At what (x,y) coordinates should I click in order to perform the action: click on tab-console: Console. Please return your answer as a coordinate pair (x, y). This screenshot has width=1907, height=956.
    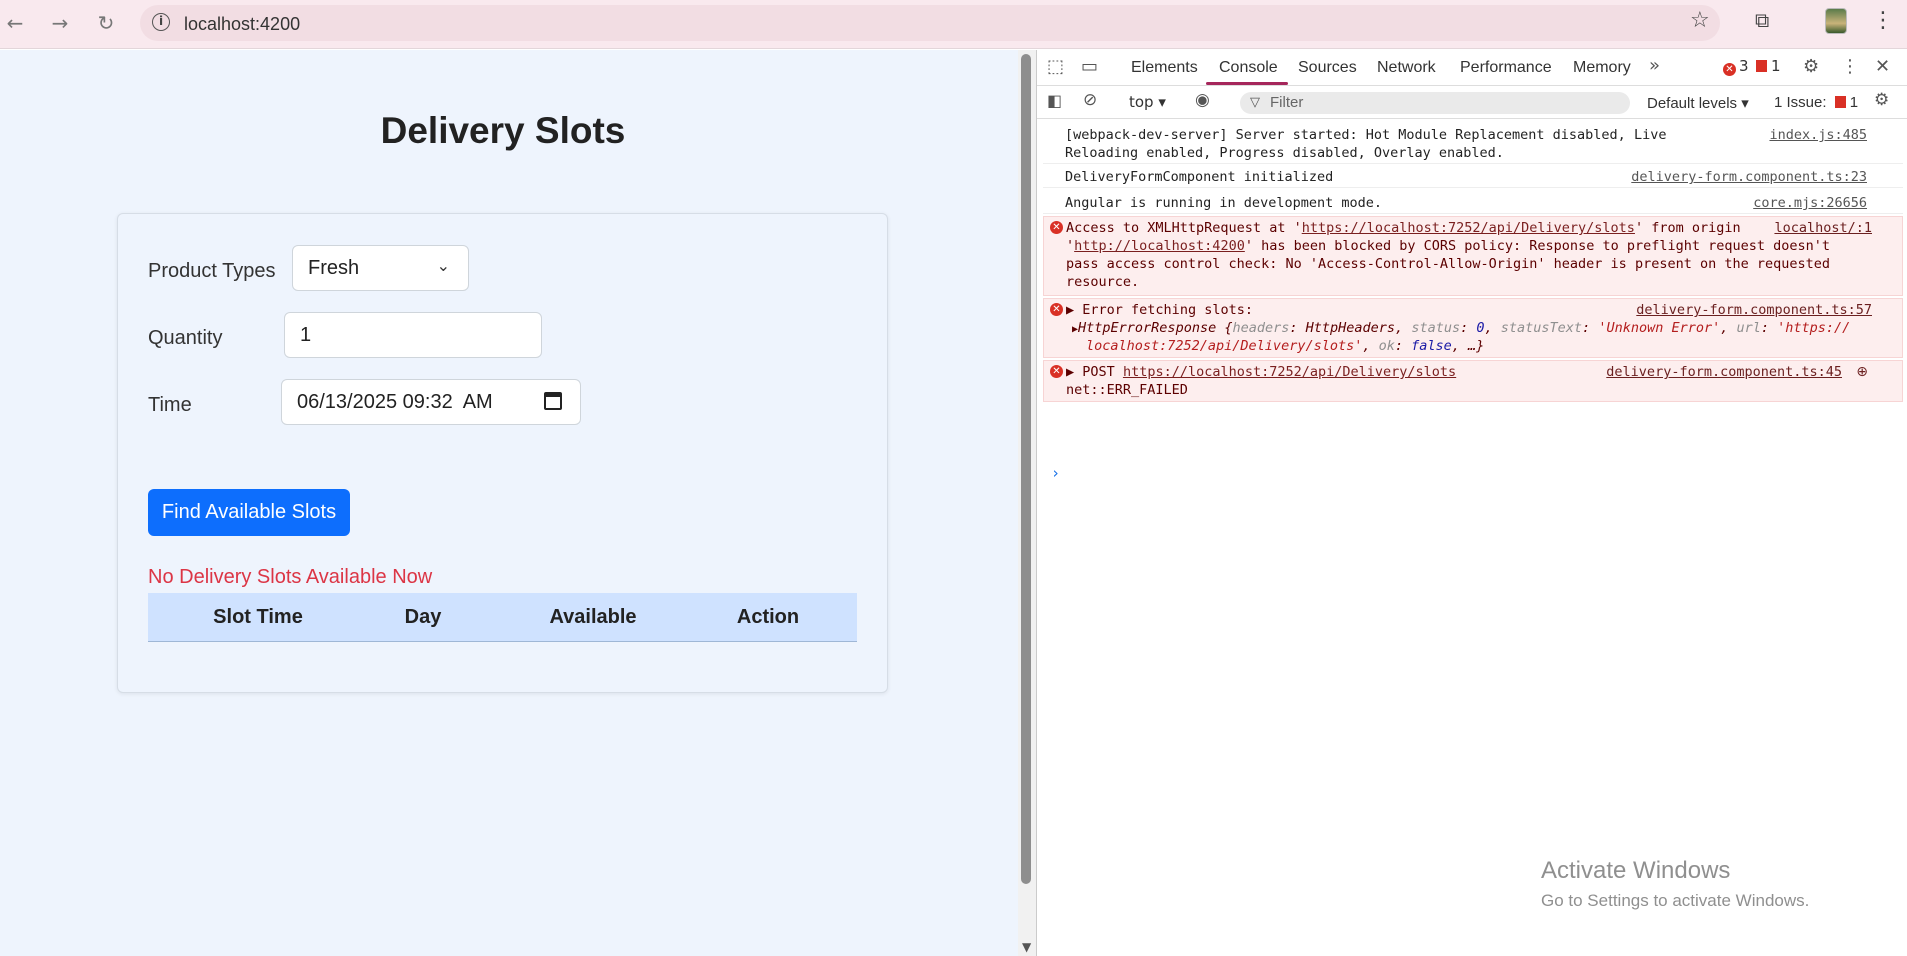
    Looking at the image, I should click on (1248, 68).